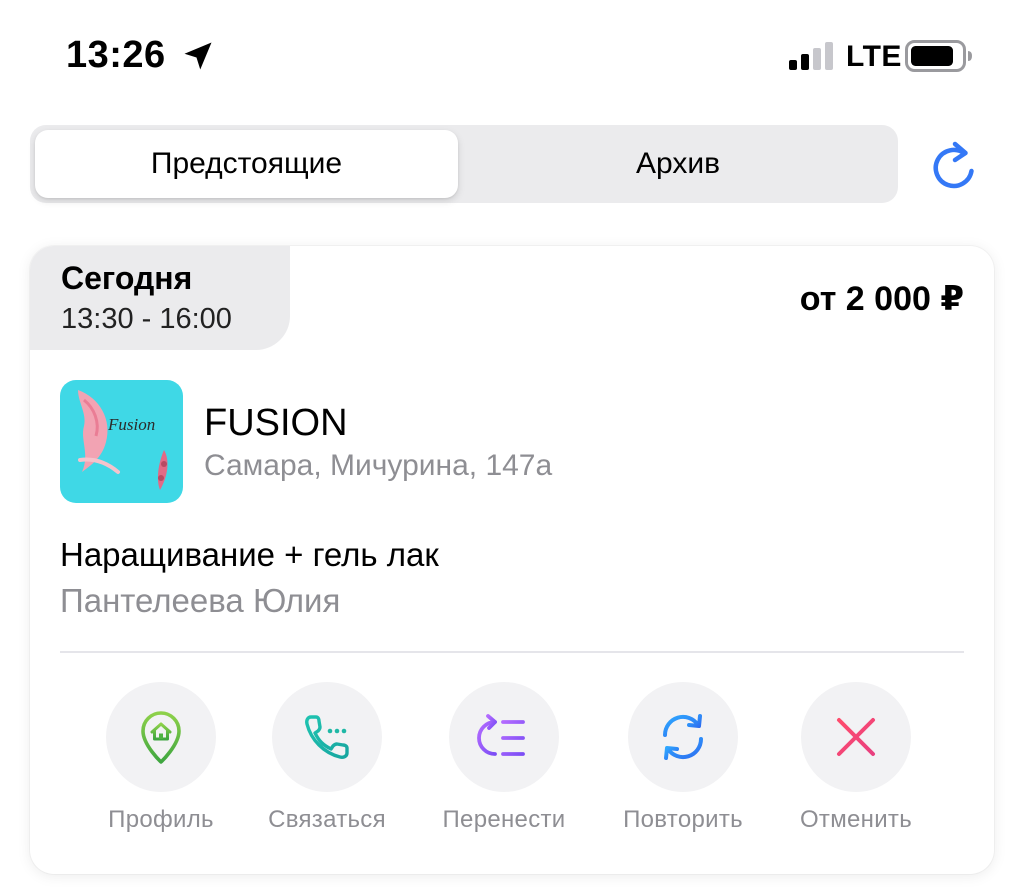 This screenshot has width=1024, height=891. Describe the element at coordinates (198, 56) in the screenshot. I see `location-arrow-icon` at that location.